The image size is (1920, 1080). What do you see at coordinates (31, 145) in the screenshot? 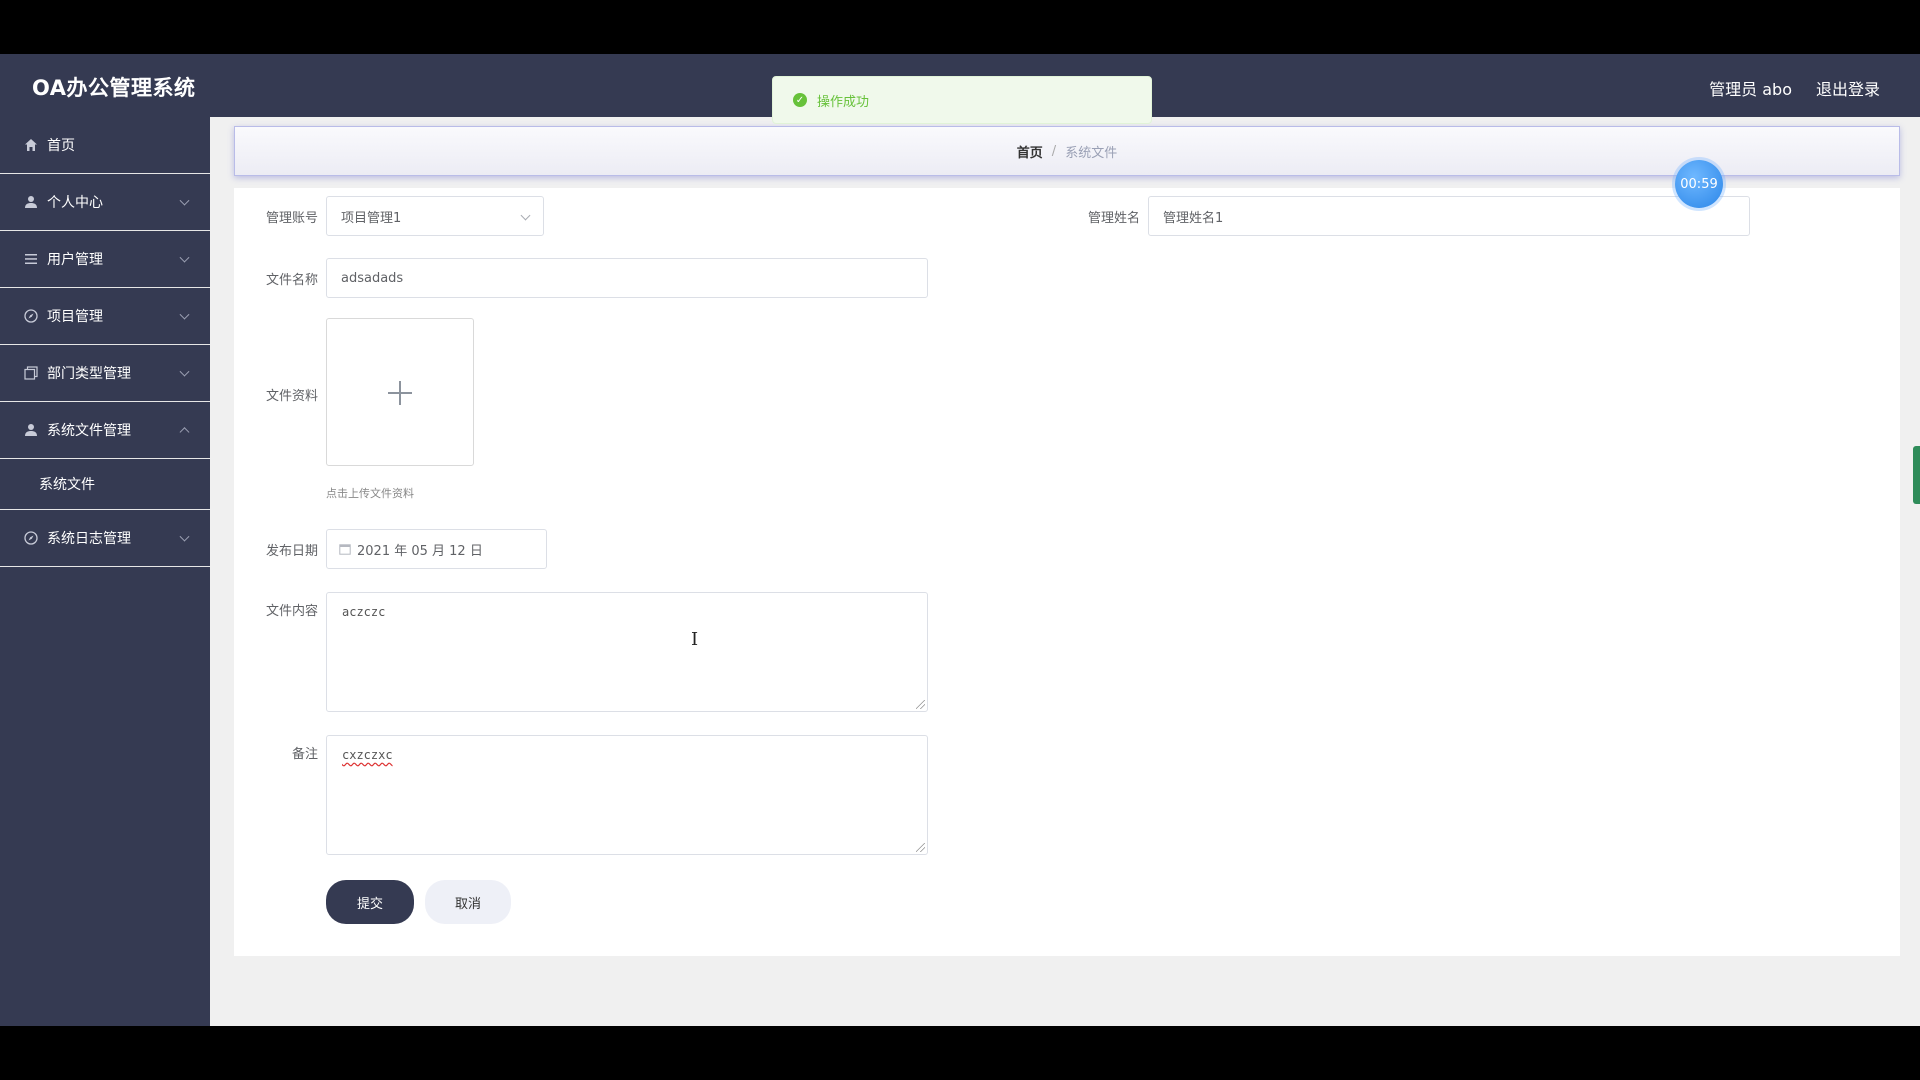
I see `home-icon` at bounding box center [31, 145].